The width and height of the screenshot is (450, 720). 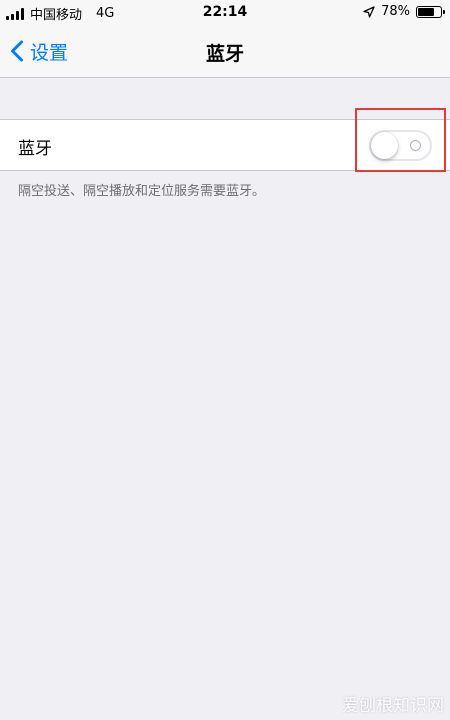 I want to click on highlight-annotation, so click(x=400, y=140).